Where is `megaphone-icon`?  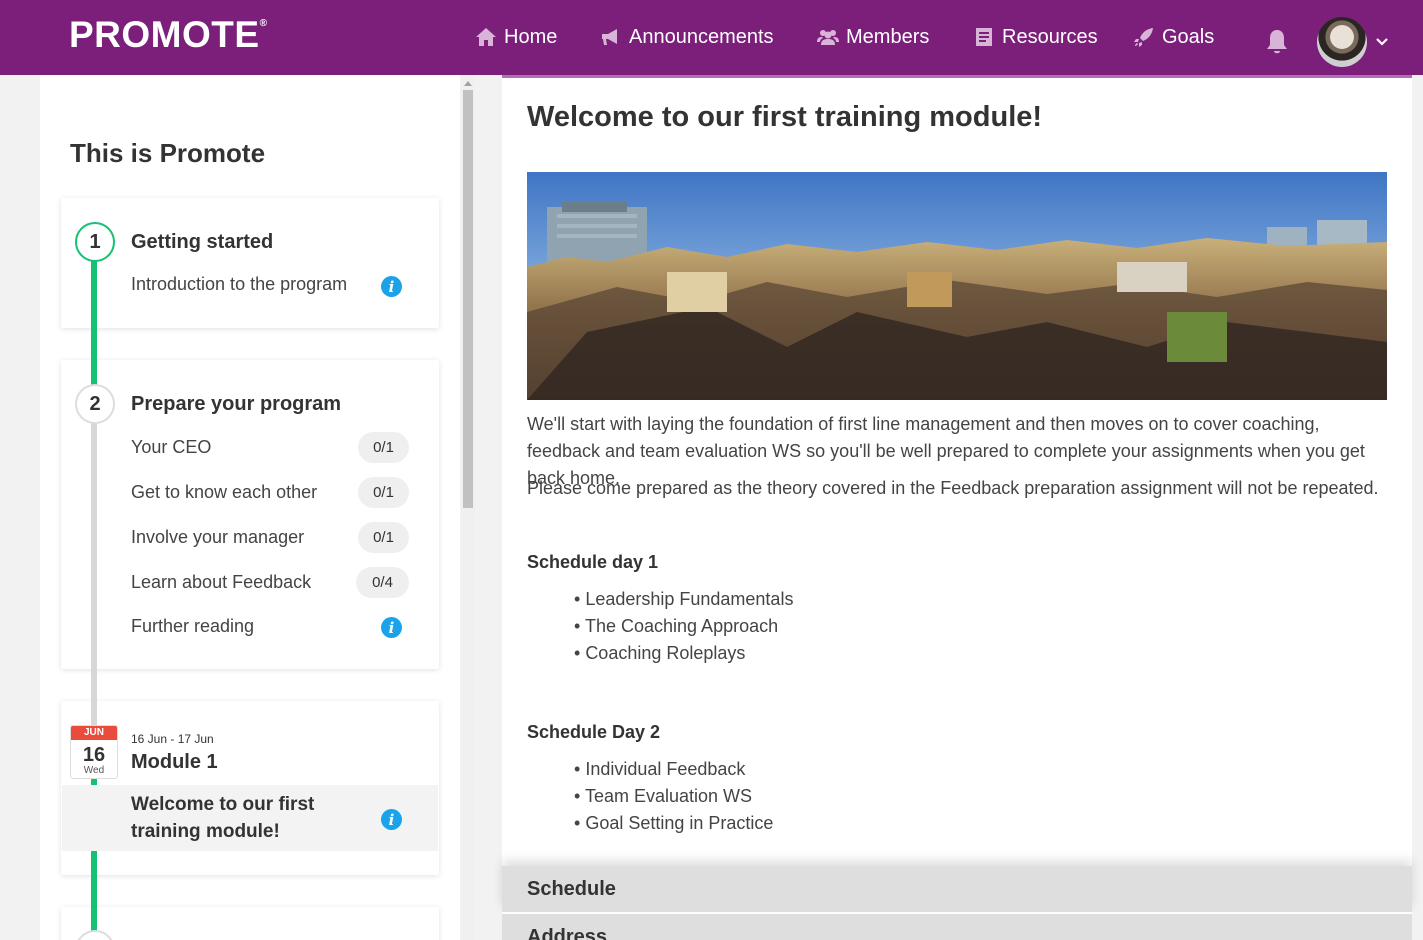
megaphone-icon is located at coordinates (609, 37).